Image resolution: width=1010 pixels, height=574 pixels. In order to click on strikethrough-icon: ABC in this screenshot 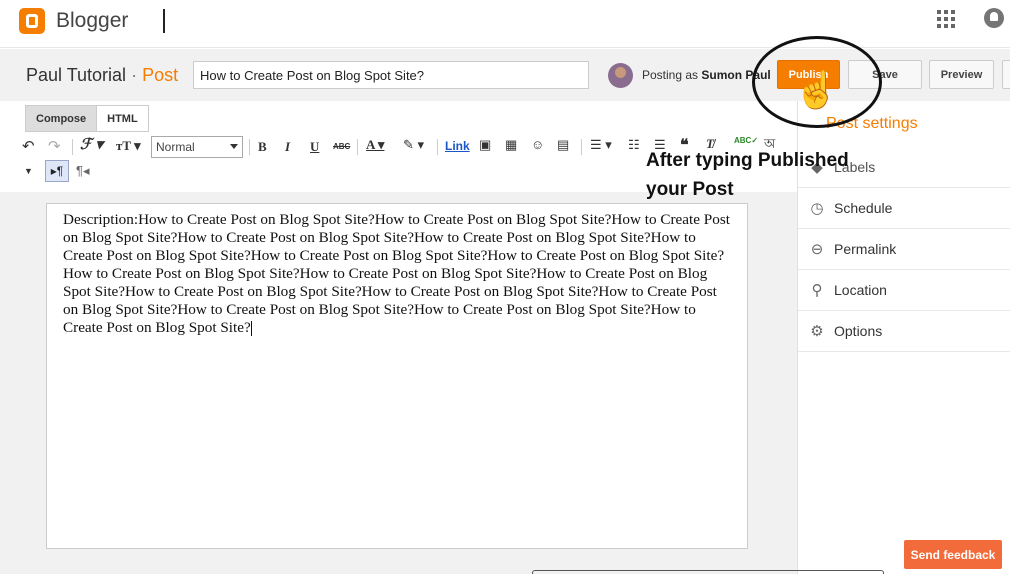, I will do `click(341, 147)`.